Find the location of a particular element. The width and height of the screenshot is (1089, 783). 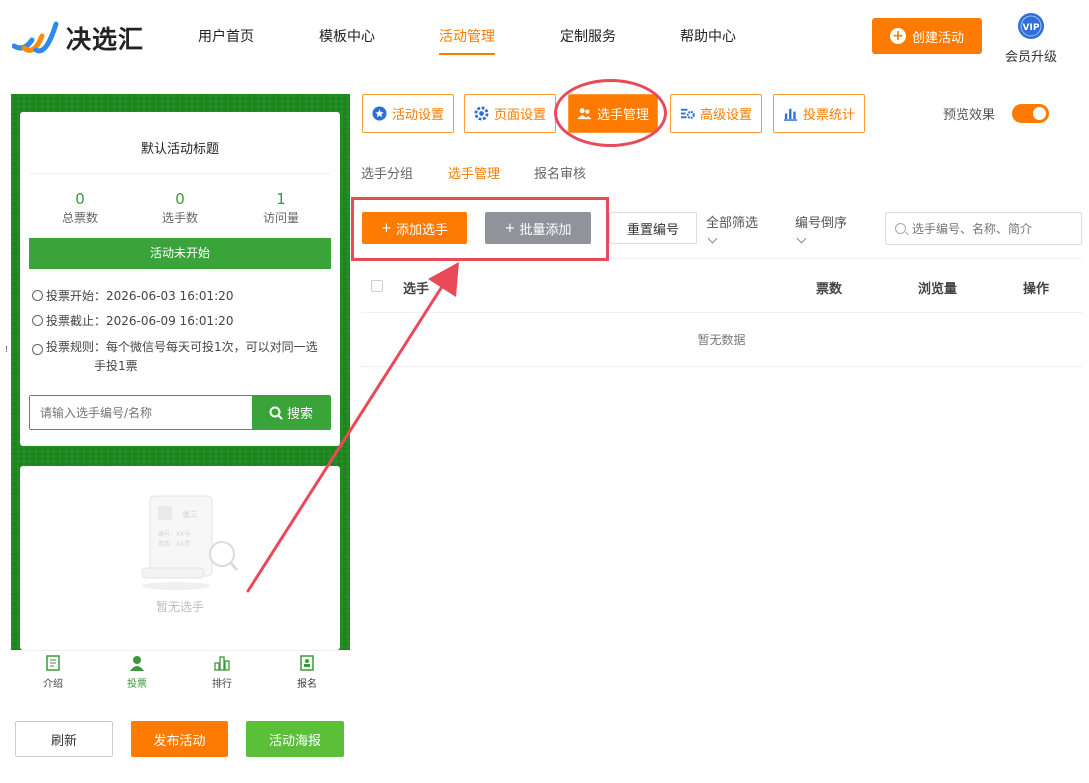

stat-label: 选手数 is located at coordinates (179, 218).